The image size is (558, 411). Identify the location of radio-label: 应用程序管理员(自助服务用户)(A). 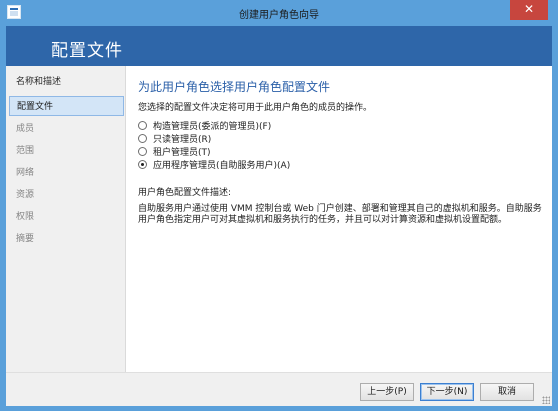
(222, 166).